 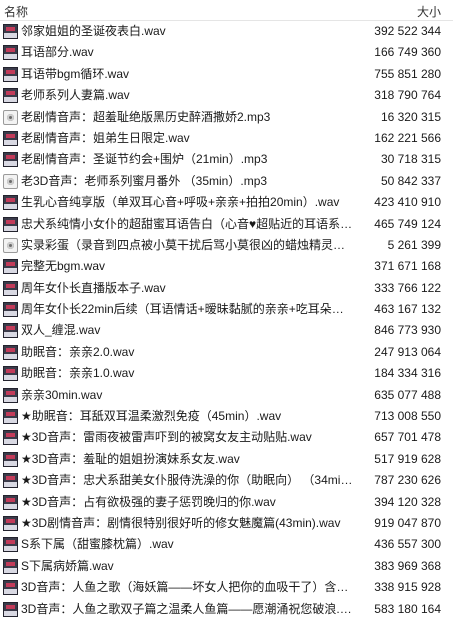 What do you see at coordinates (407, 587) in the screenshot?
I see `file-size: 338 915 928` at bounding box center [407, 587].